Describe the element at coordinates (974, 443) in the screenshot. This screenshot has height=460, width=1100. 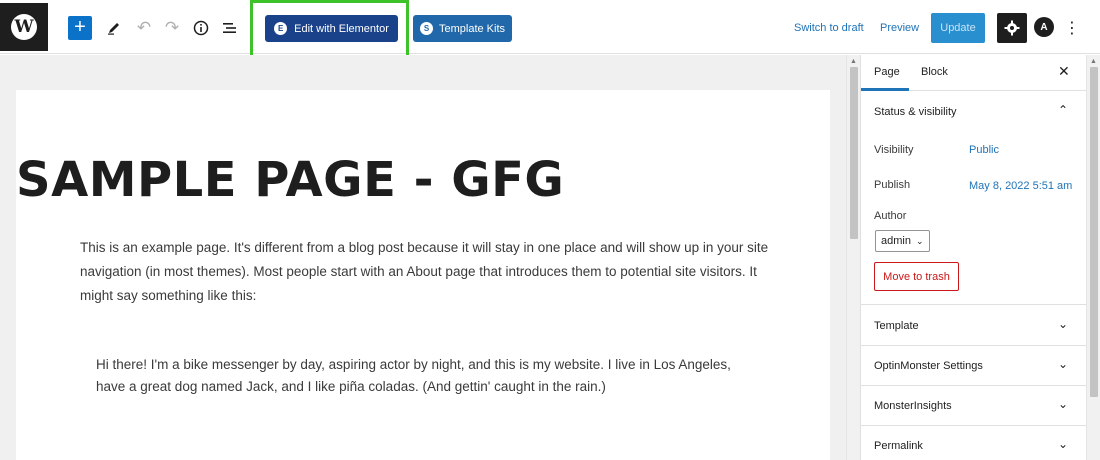
I see `permalink-panel: Permalink ⌄` at that location.